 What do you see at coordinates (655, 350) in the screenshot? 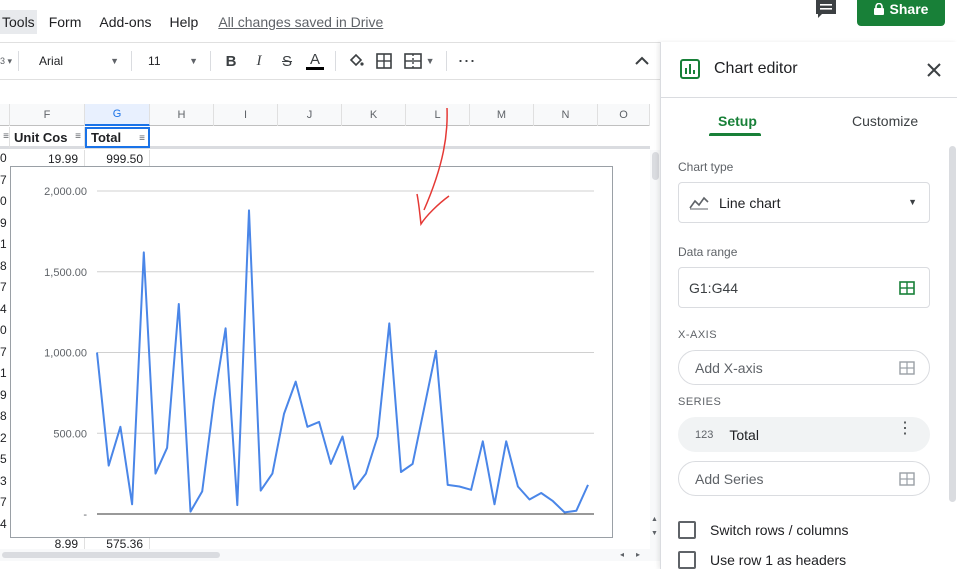
I see `sheet-vertical-scrollbar: ▲ ▼` at bounding box center [655, 350].